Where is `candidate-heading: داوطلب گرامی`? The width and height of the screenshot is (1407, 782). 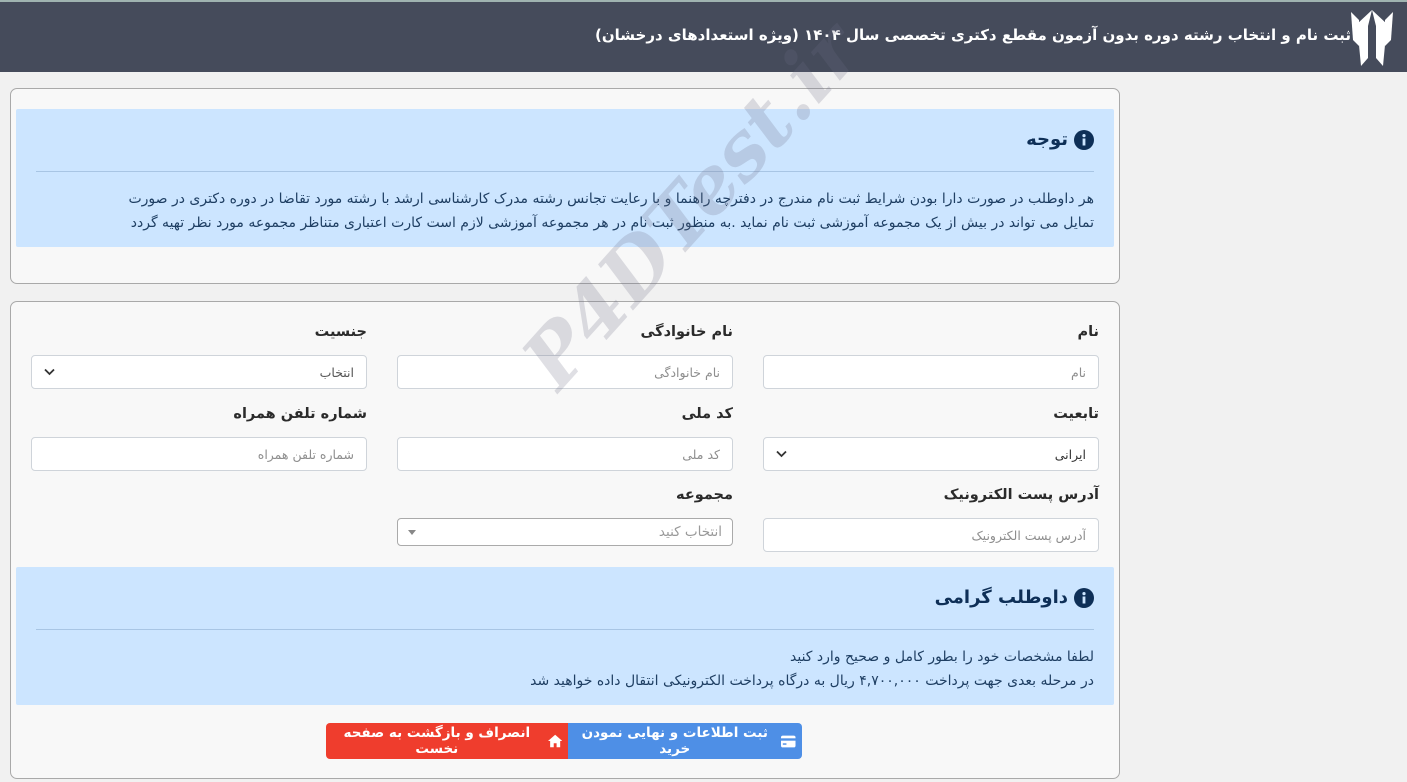
candidate-heading: داوطلب گرامی is located at coordinates (1014, 597).